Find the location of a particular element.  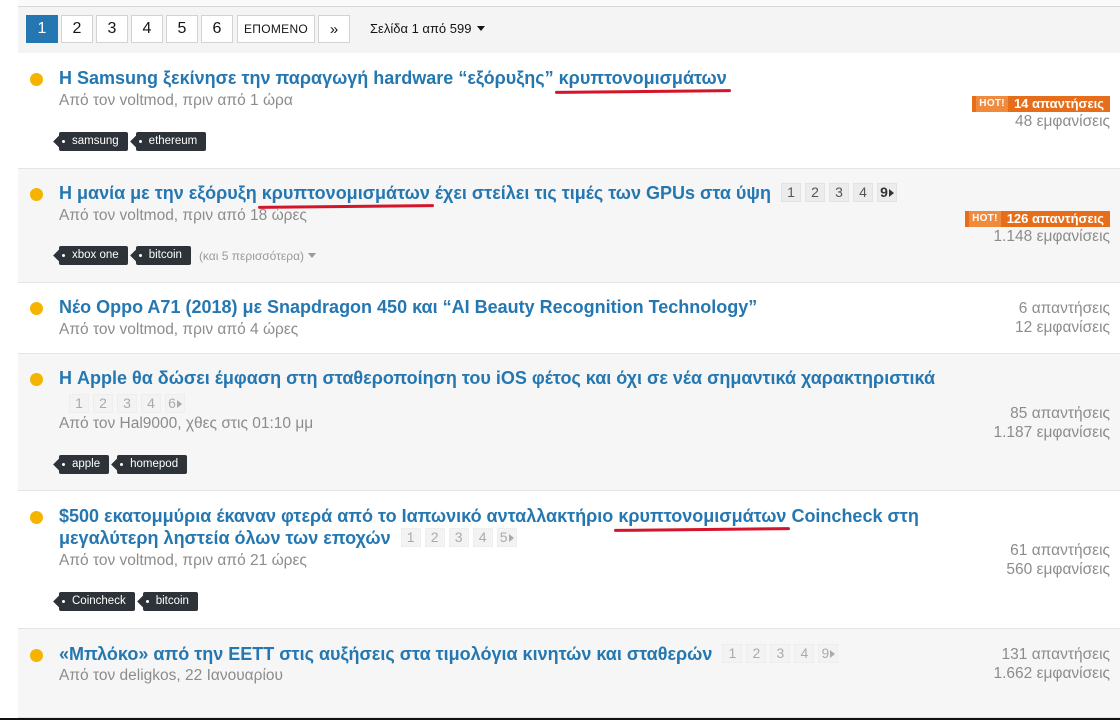

view-count: 12 εμφανίσεις is located at coordinates (1062, 327).